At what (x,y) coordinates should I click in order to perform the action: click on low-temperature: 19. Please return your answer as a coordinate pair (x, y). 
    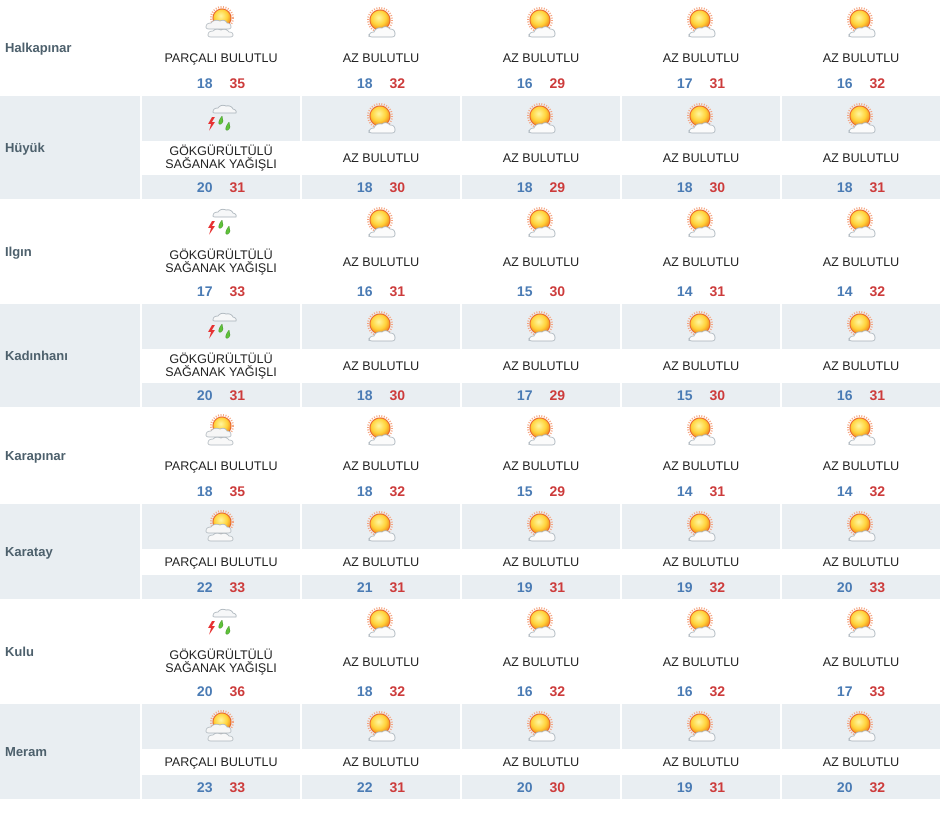
    Looking at the image, I should click on (684, 587).